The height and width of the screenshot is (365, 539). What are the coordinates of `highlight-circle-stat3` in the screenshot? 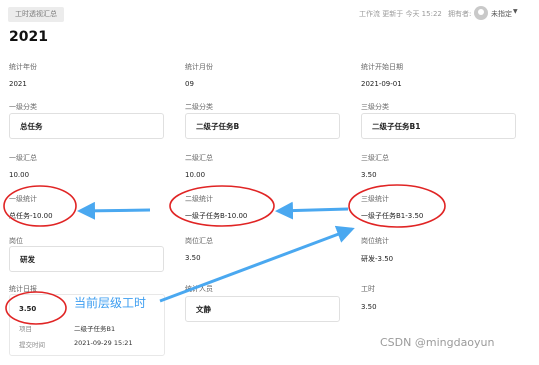 It's located at (397, 206).